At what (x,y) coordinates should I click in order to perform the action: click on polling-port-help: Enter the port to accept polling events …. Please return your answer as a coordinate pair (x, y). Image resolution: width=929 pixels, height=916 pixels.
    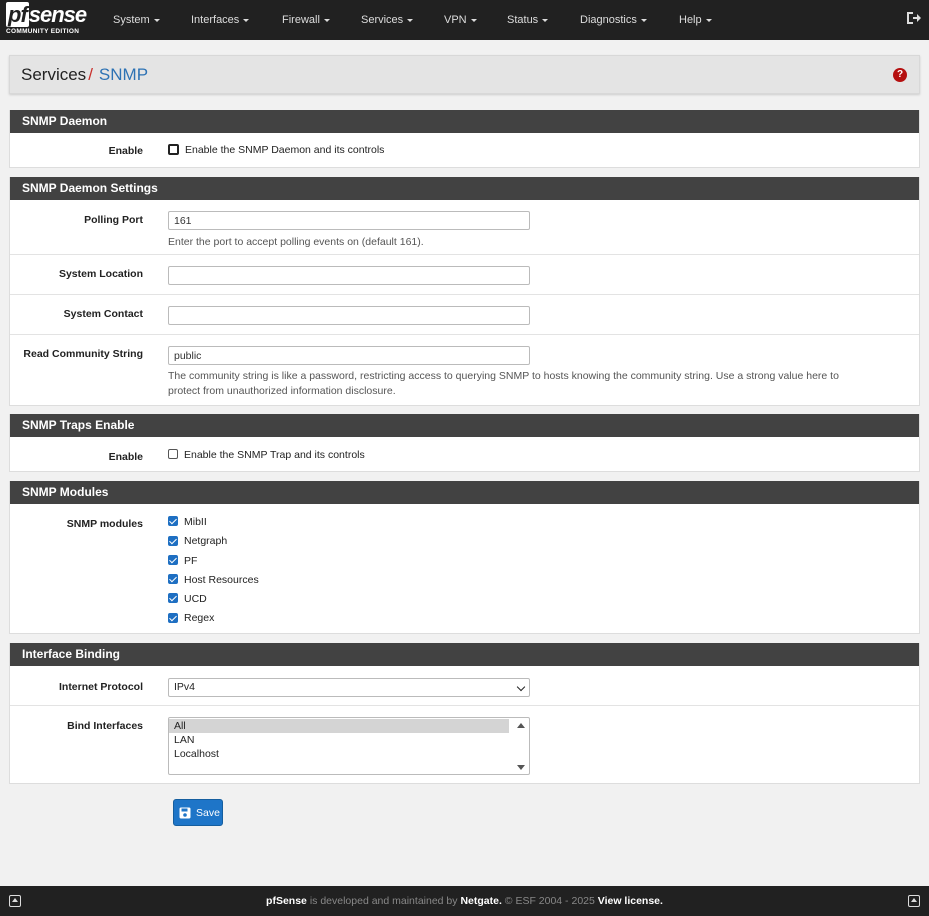
    Looking at the image, I should click on (296, 242).